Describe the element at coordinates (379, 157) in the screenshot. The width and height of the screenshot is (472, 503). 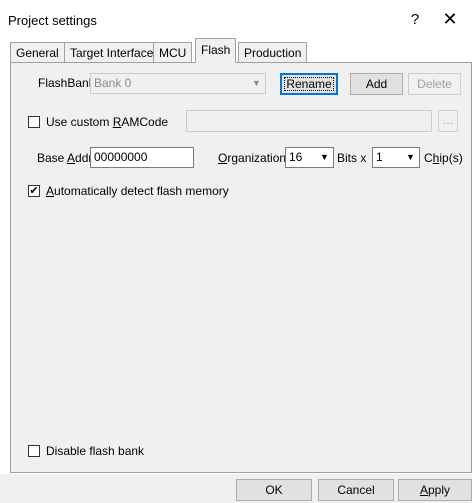
I see `chips-value: 1` at that location.